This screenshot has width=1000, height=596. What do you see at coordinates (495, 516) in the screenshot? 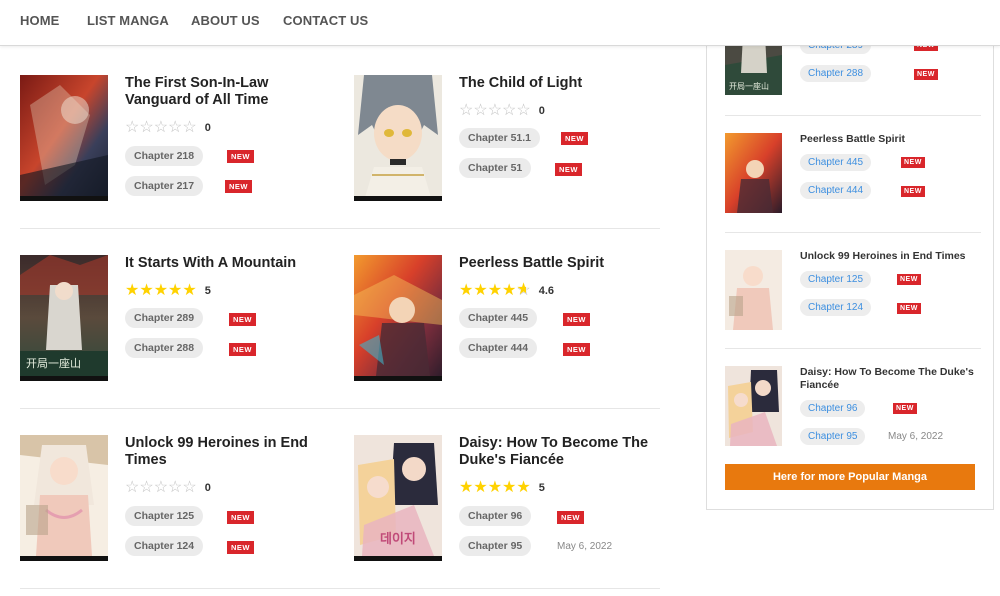
I see `chapter-link: Chapter 96` at bounding box center [495, 516].